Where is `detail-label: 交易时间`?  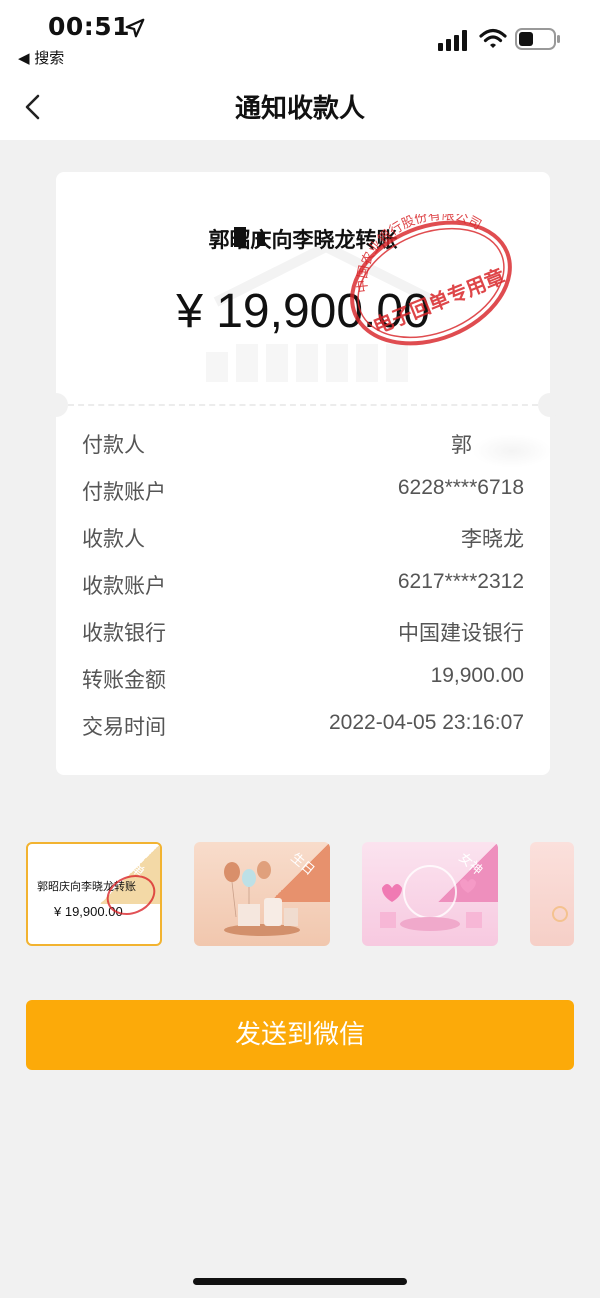 detail-label: 交易时间 is located at coordinates (124, 727).